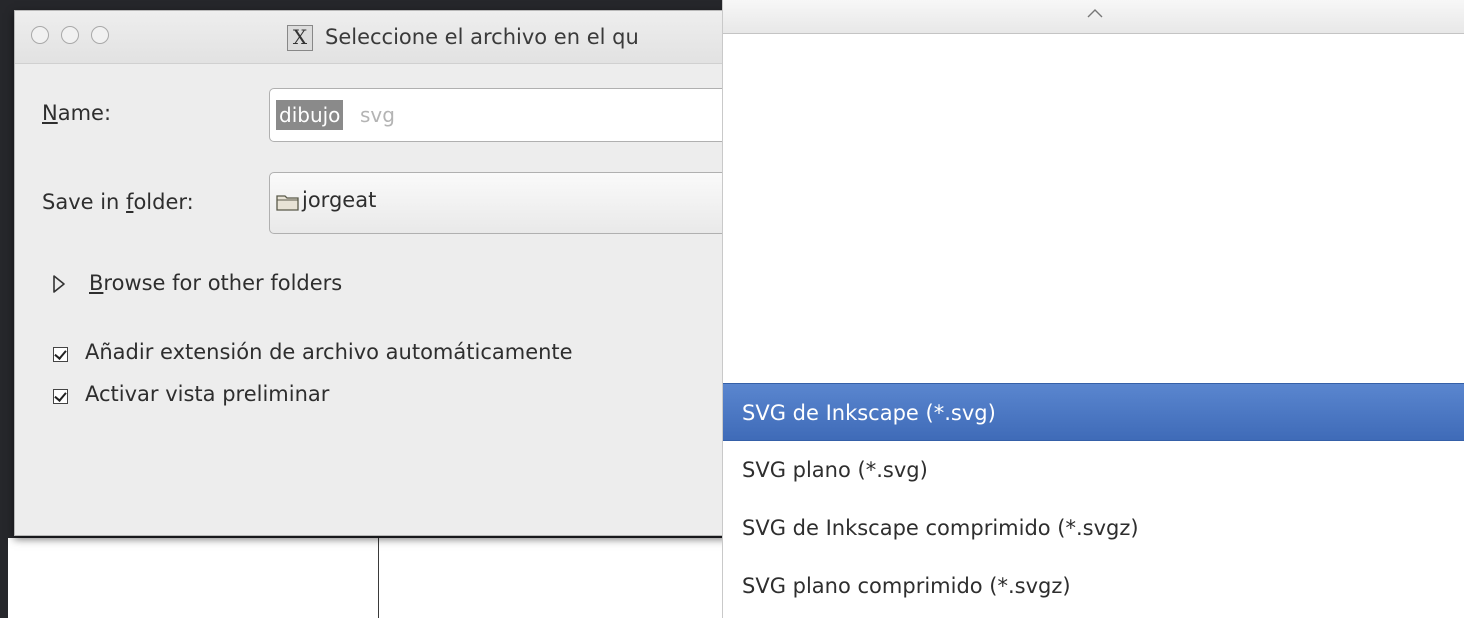  Describe the element at coordinates (163, 202) in the screenshot. I see `folder-label-suffix: older:` at that location.